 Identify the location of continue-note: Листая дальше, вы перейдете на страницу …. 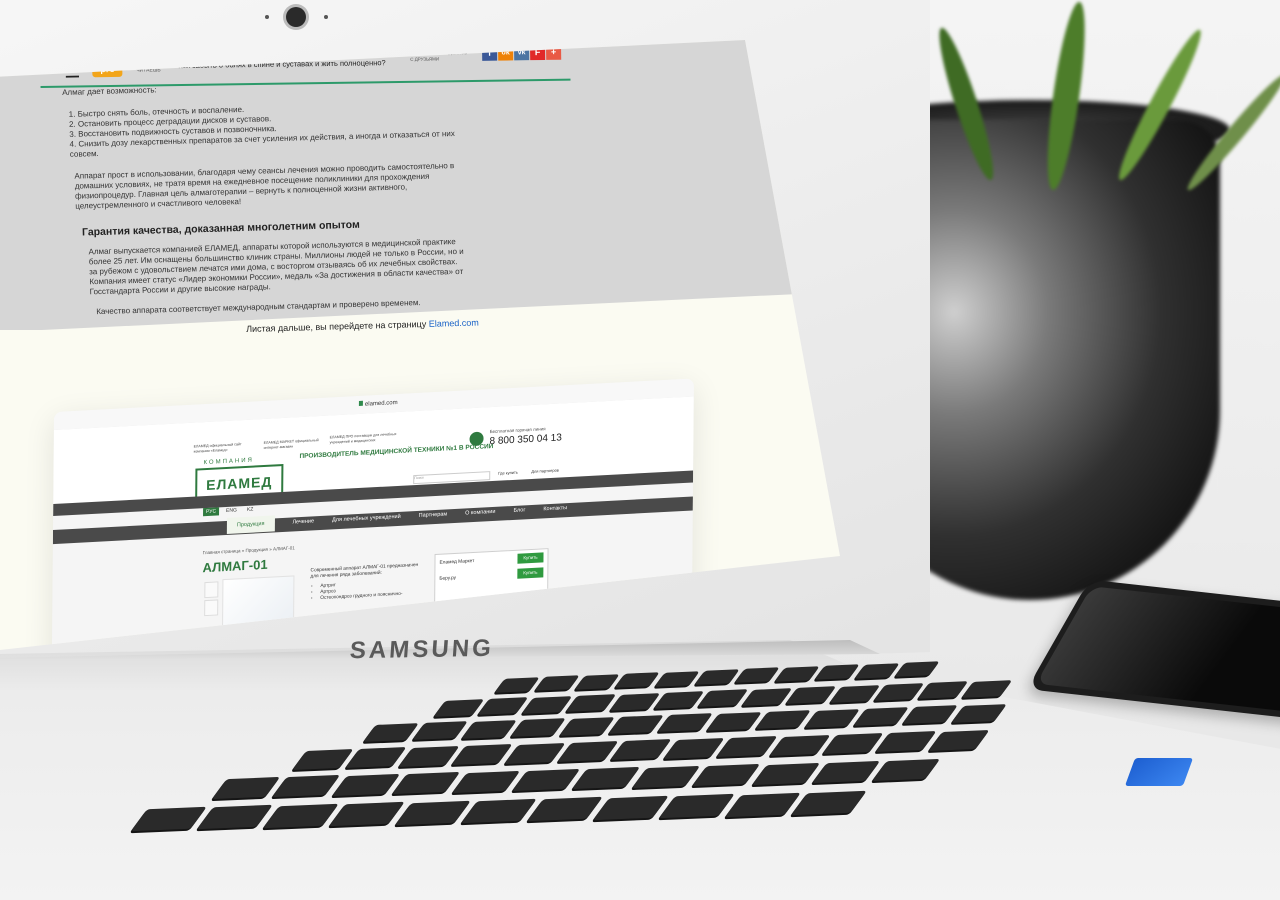
(362, 326).